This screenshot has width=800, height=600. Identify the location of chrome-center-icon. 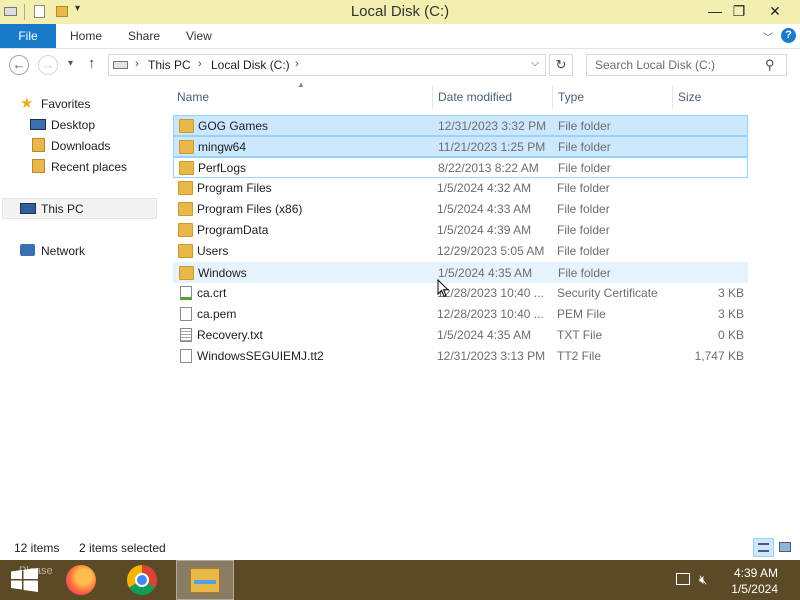
(142, 580).